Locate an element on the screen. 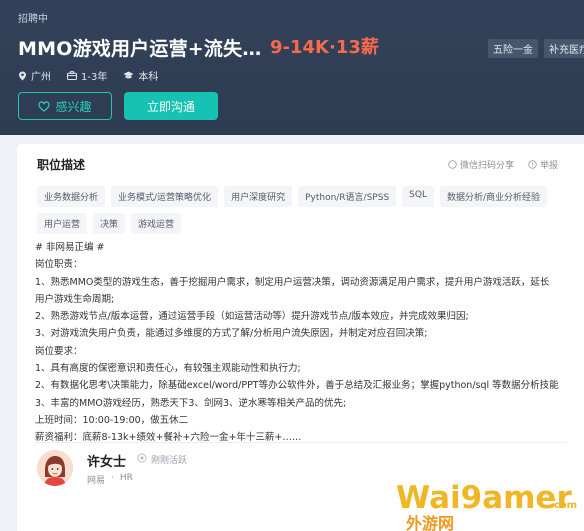 The width and height of the screenshot is (584, 531). skill-tag: 业务数据分析 is located at coordinates (71, 196).